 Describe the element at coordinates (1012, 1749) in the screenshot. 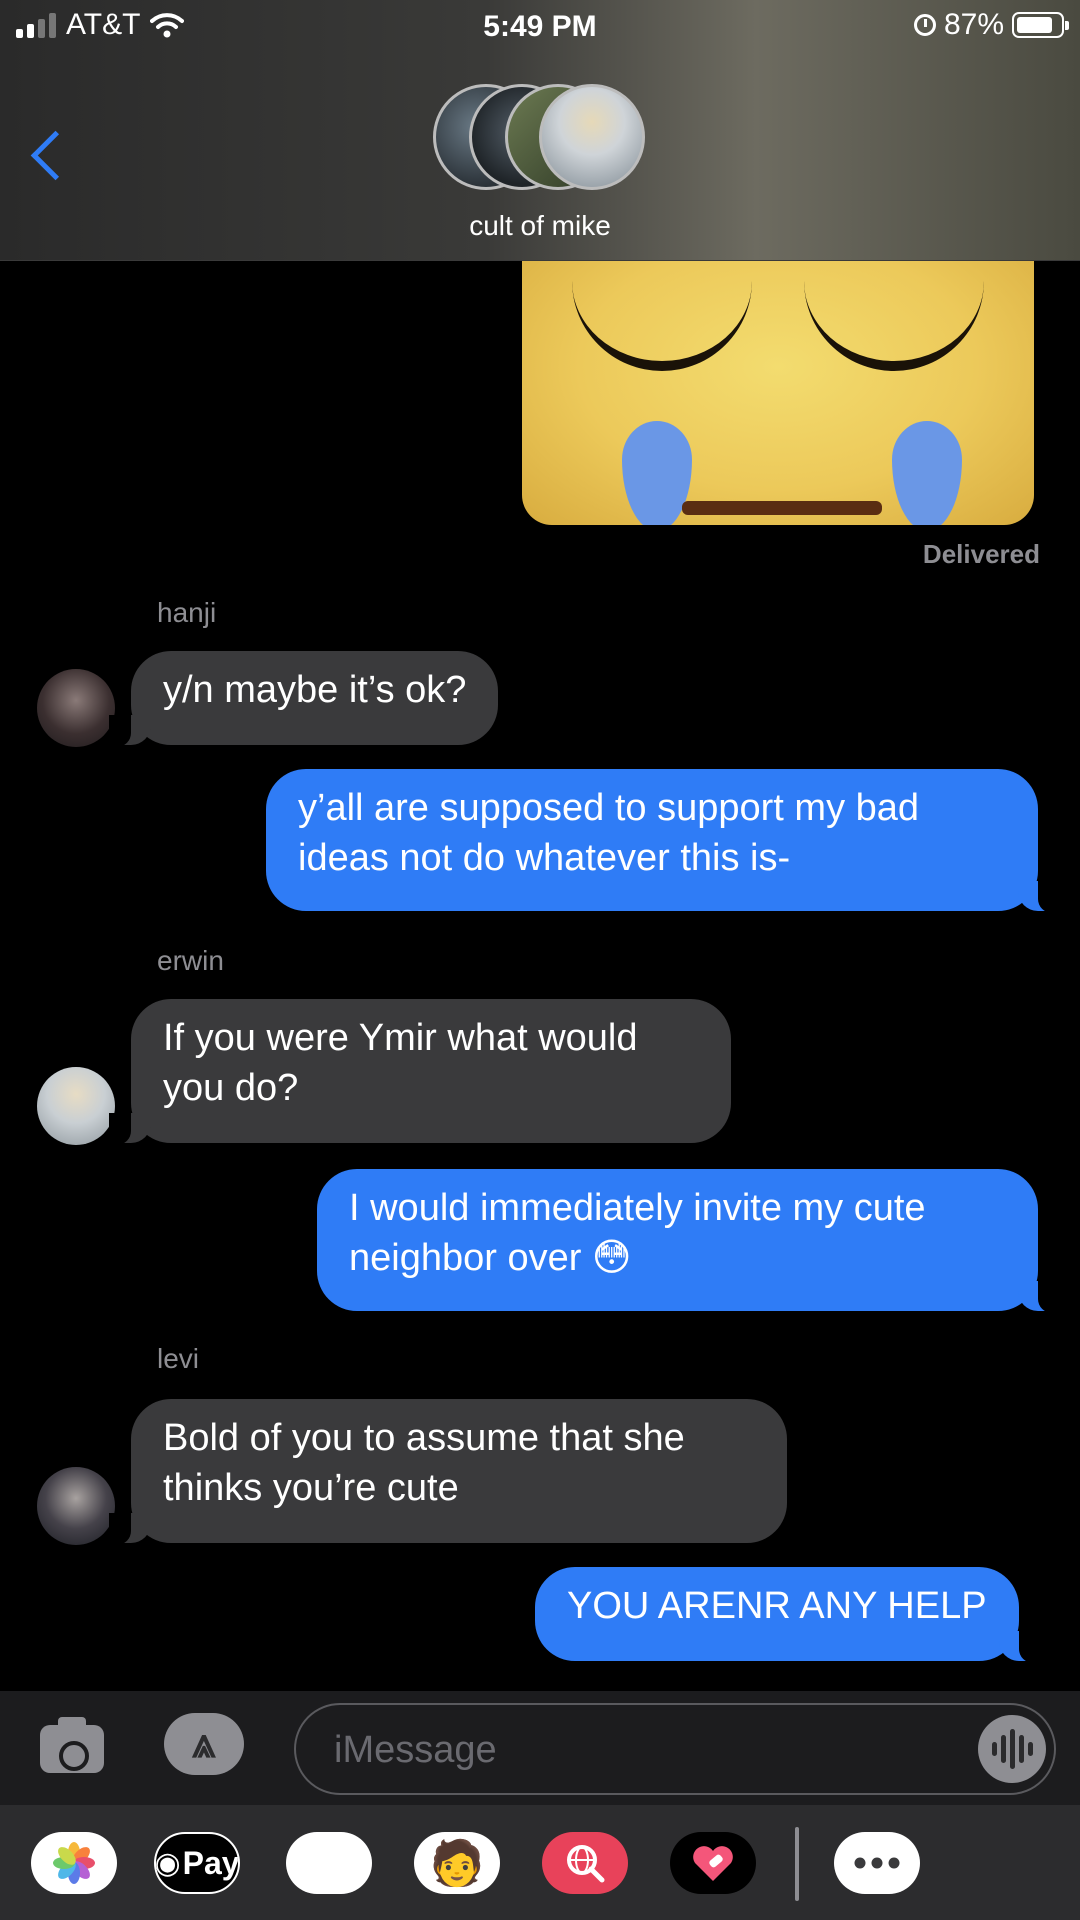

I see `audio-waveform-icon` at that location.